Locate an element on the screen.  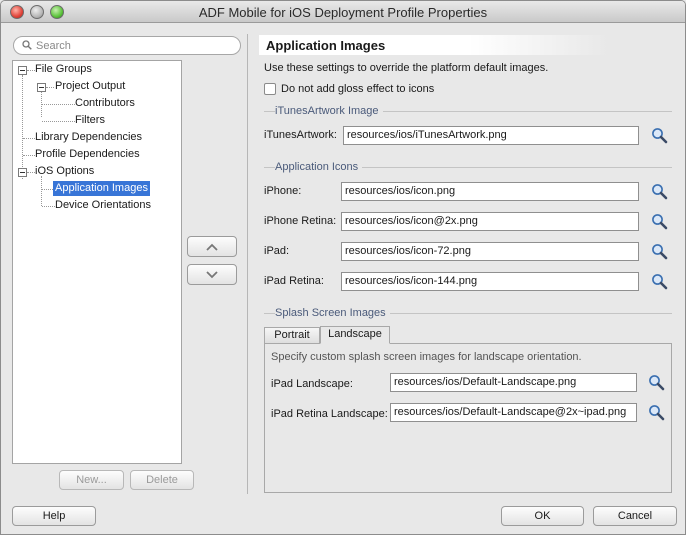
tree-item-library-dependencies: Library Dependencies is located at coordinates (88, 137).